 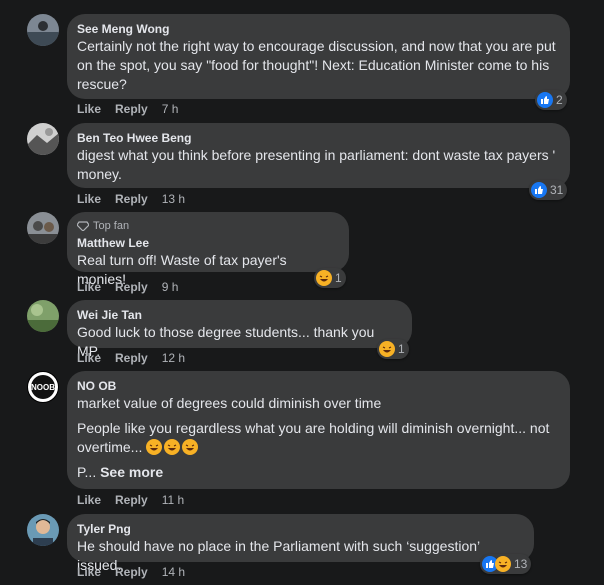 I want to click on reaction-summary: 31, so click(x=548, y=190).